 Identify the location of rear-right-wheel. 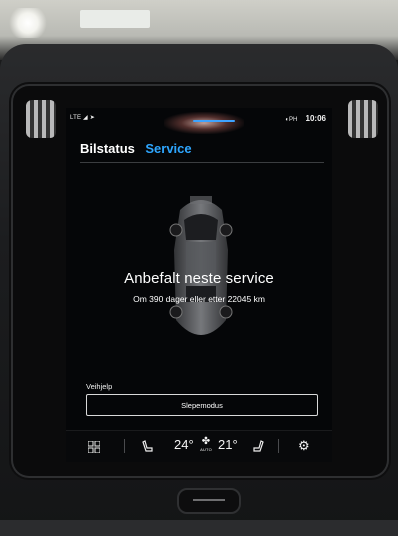
(226, 312).